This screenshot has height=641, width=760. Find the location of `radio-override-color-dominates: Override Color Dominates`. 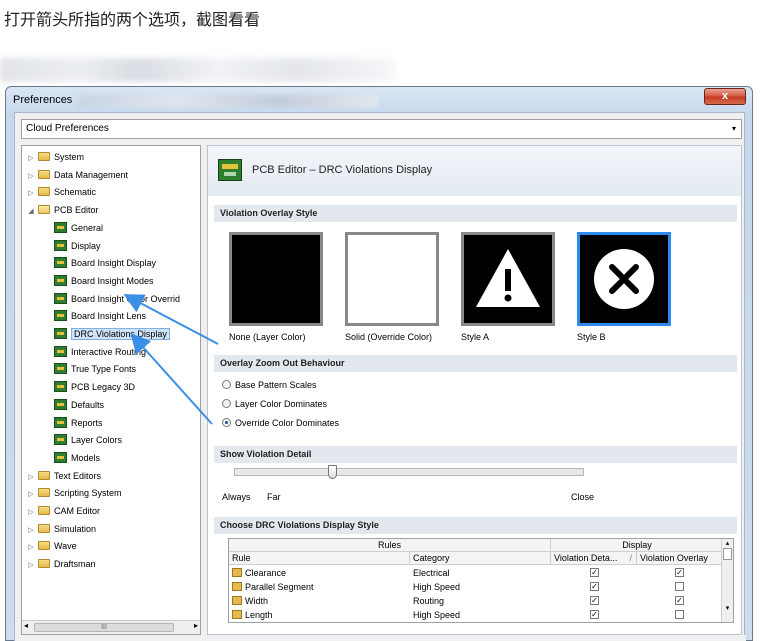

radio-override-color-dominates: Override Color Dominates is located at coordinates (280, 423).